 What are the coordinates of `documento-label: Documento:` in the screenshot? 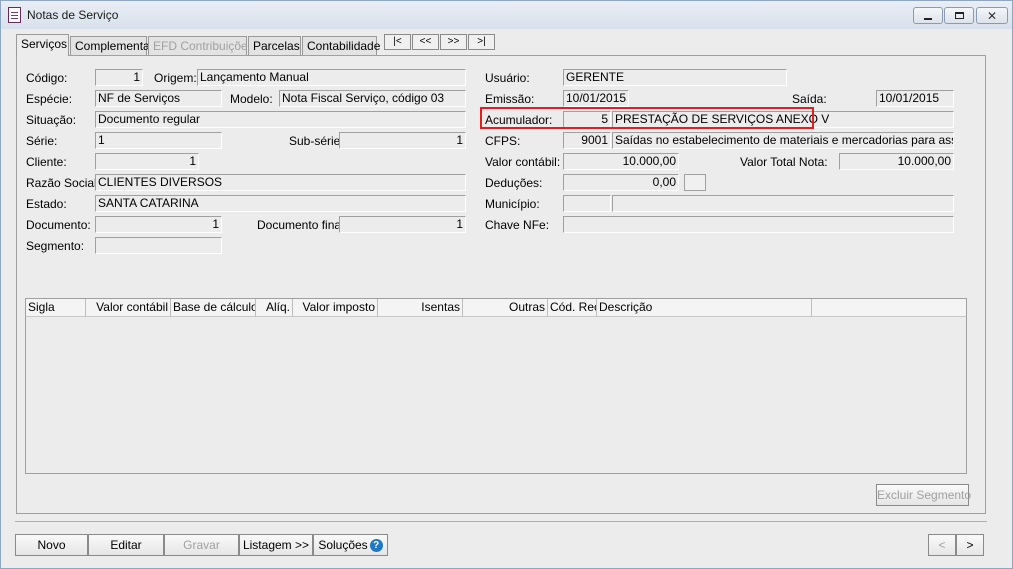 It's located at (58, 225).